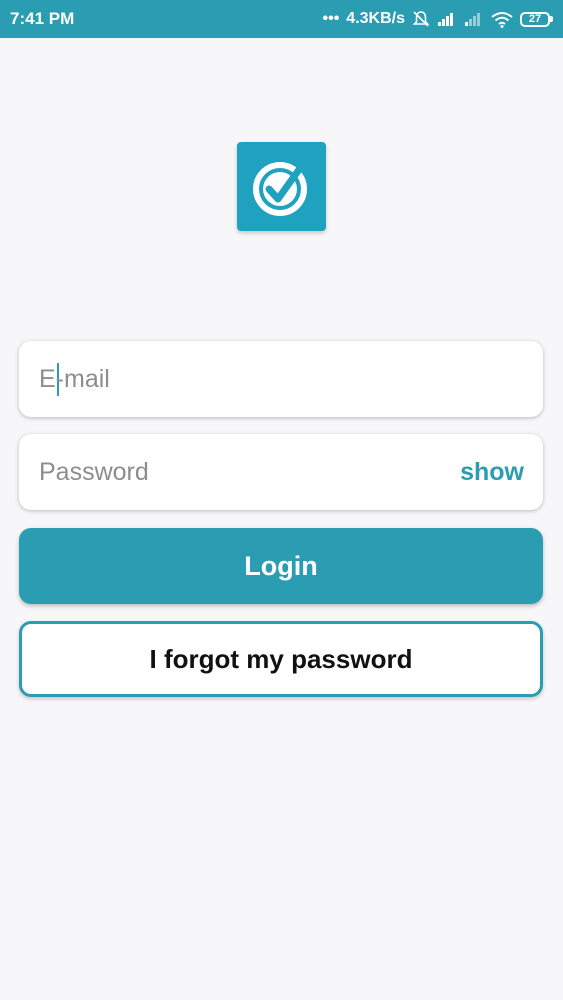 The image size is (563, 1000). Describe the element at coordinates (281, 19) in the screenshot. I see `status-bar: 7:41 PM ••• 4.3KB/s 27` at that location.